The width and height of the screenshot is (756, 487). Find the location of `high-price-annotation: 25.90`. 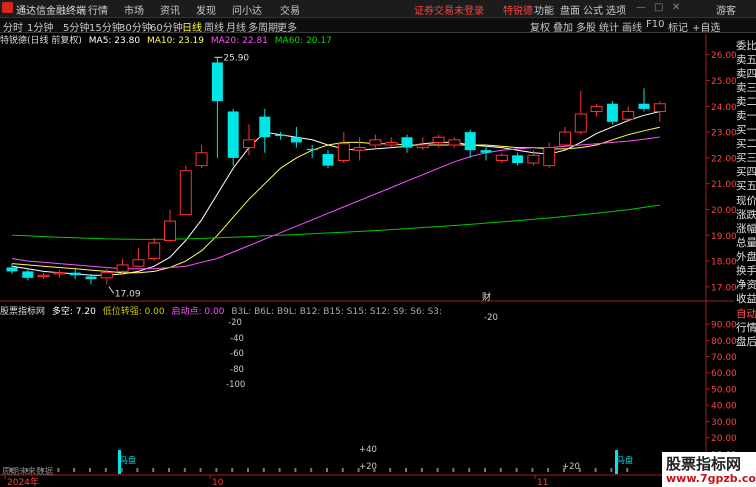

high-price-annotation: 25.90 is located at coordinates (236, 58).